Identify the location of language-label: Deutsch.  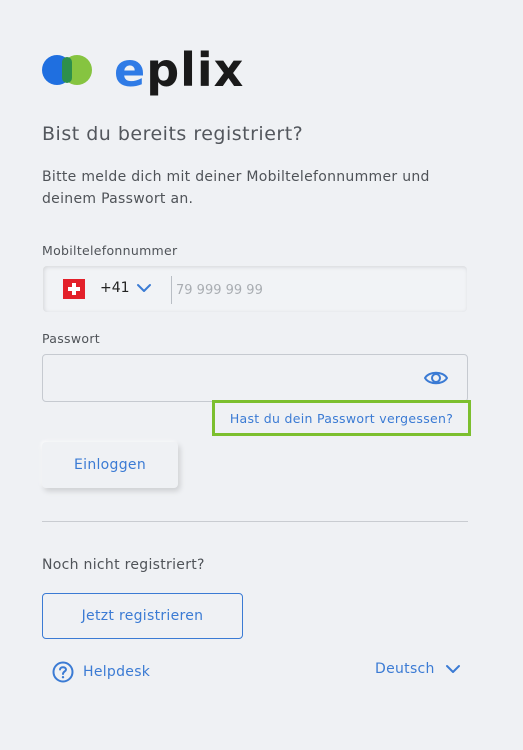
(405, 669).